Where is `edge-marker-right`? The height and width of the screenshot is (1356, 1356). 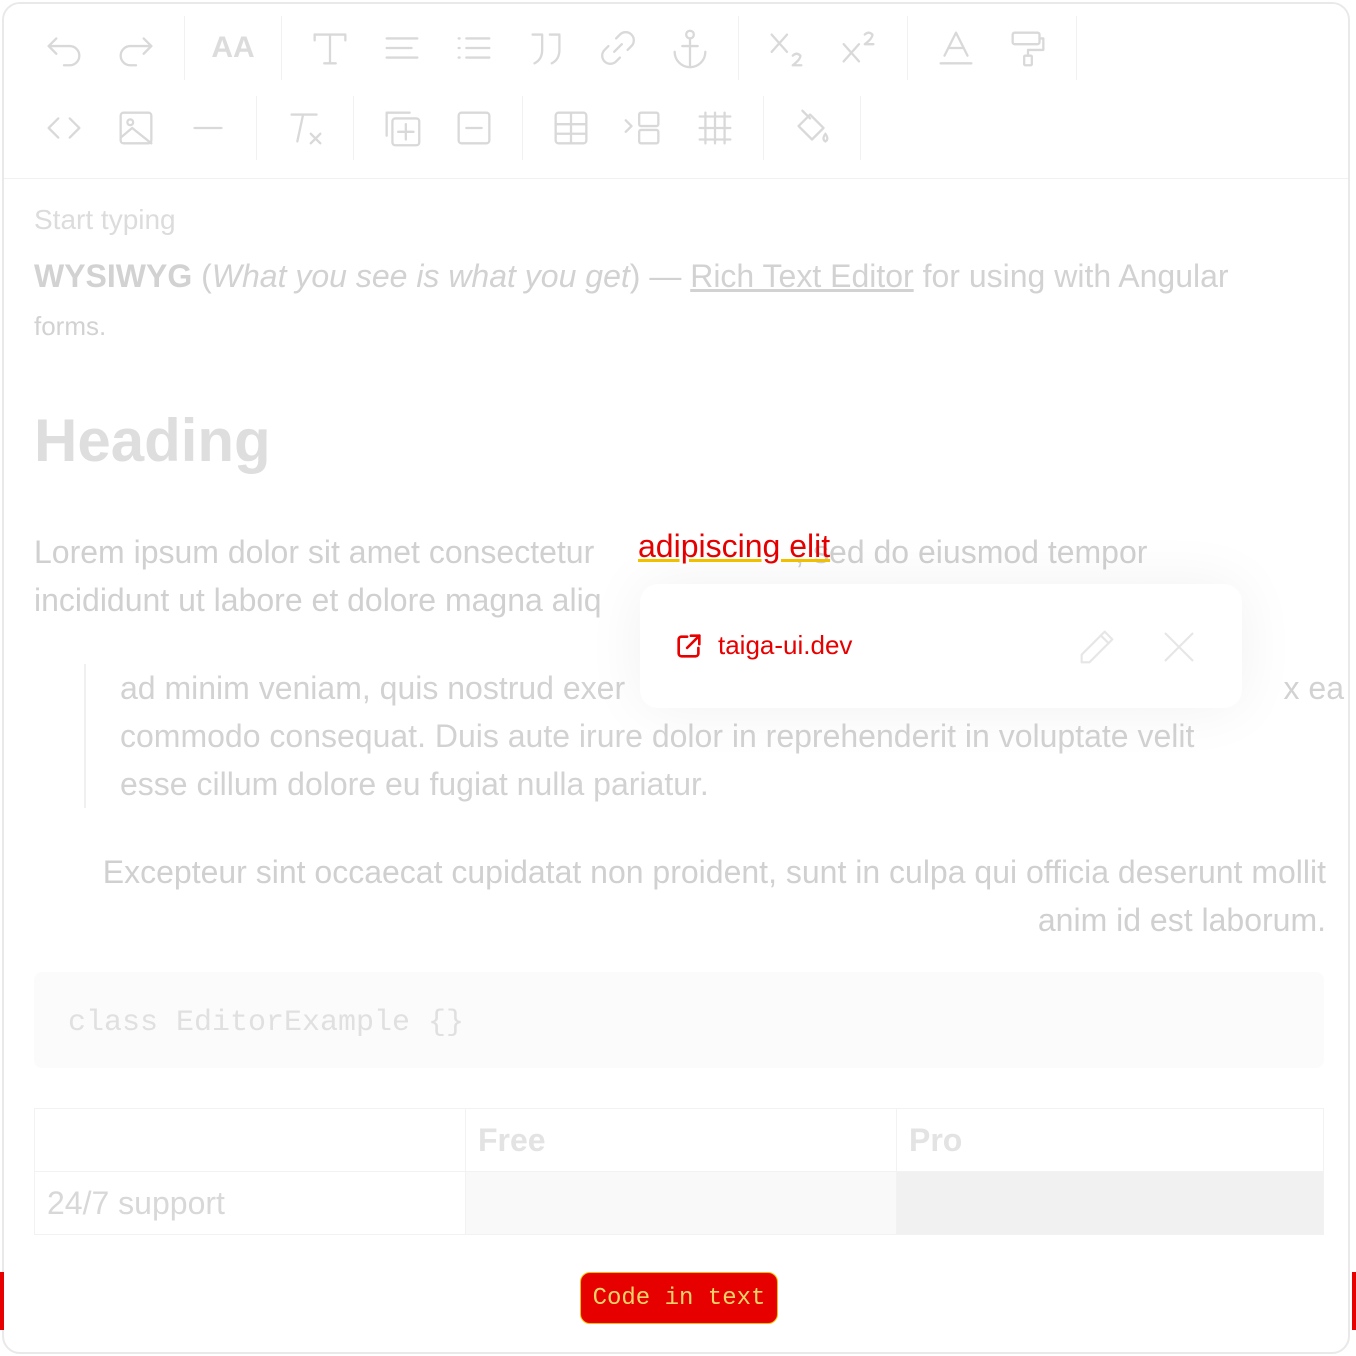 edge-marker-right is located at coordinates (1354, 1301).